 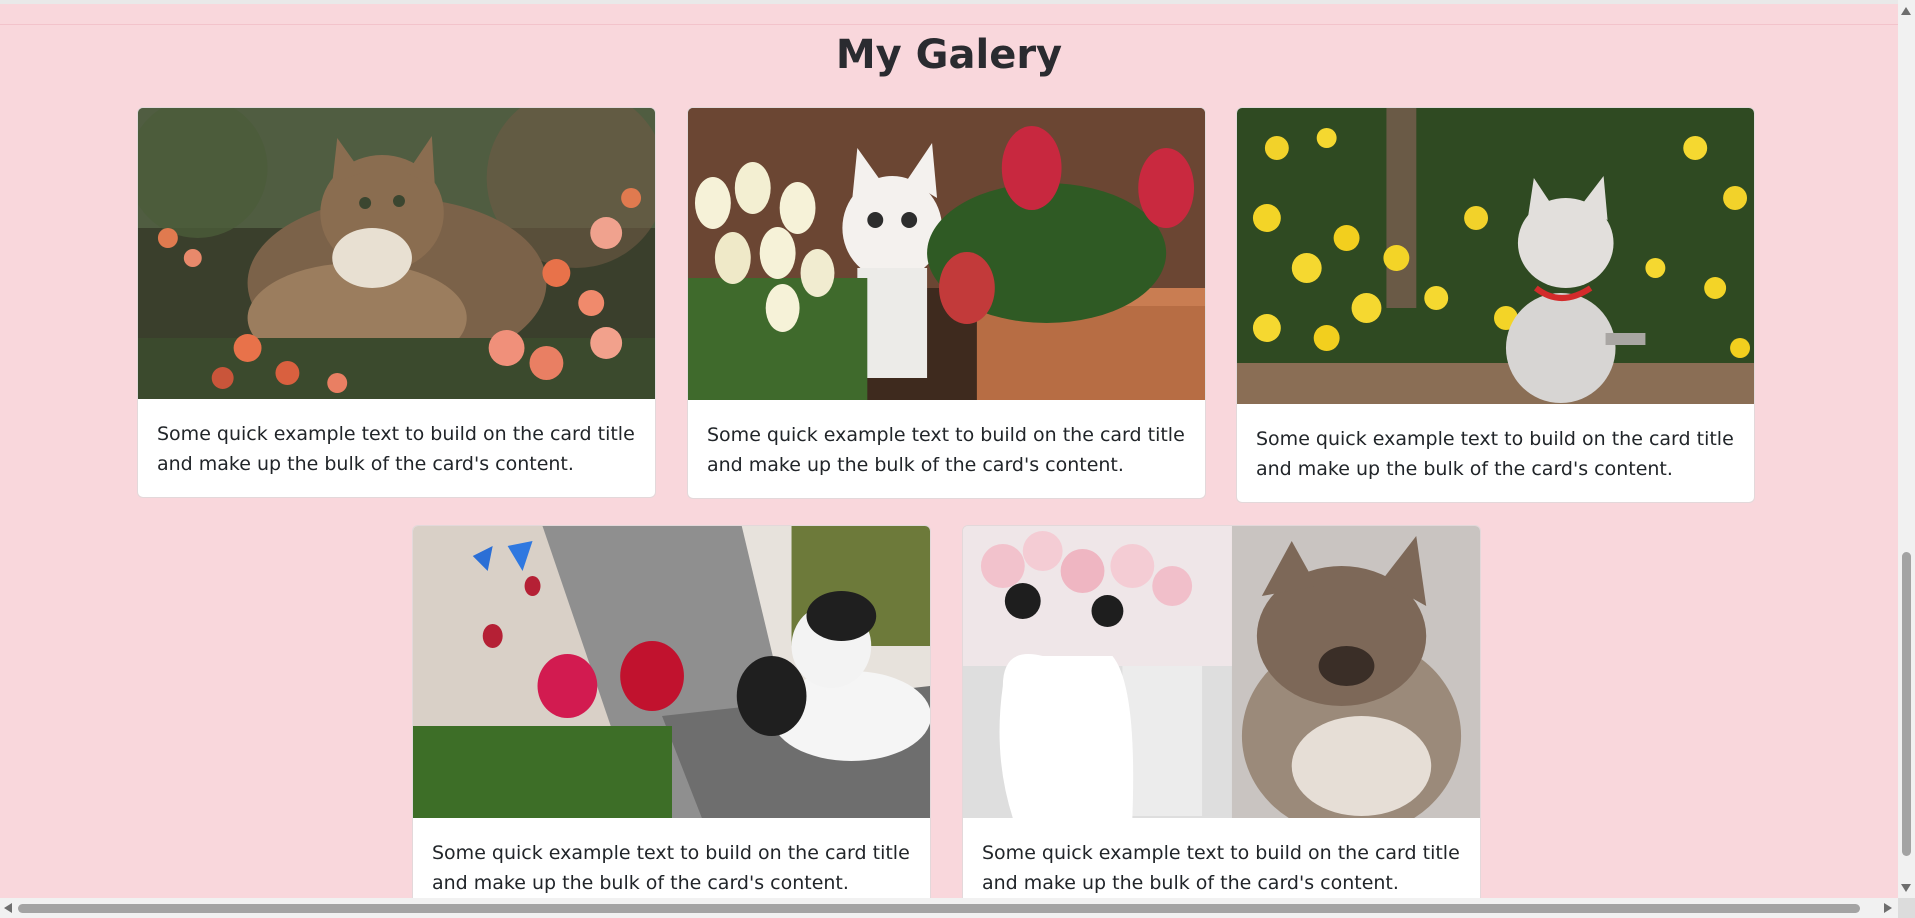 I want to click on arrow-down-icon, so click(x=1906, y=888).